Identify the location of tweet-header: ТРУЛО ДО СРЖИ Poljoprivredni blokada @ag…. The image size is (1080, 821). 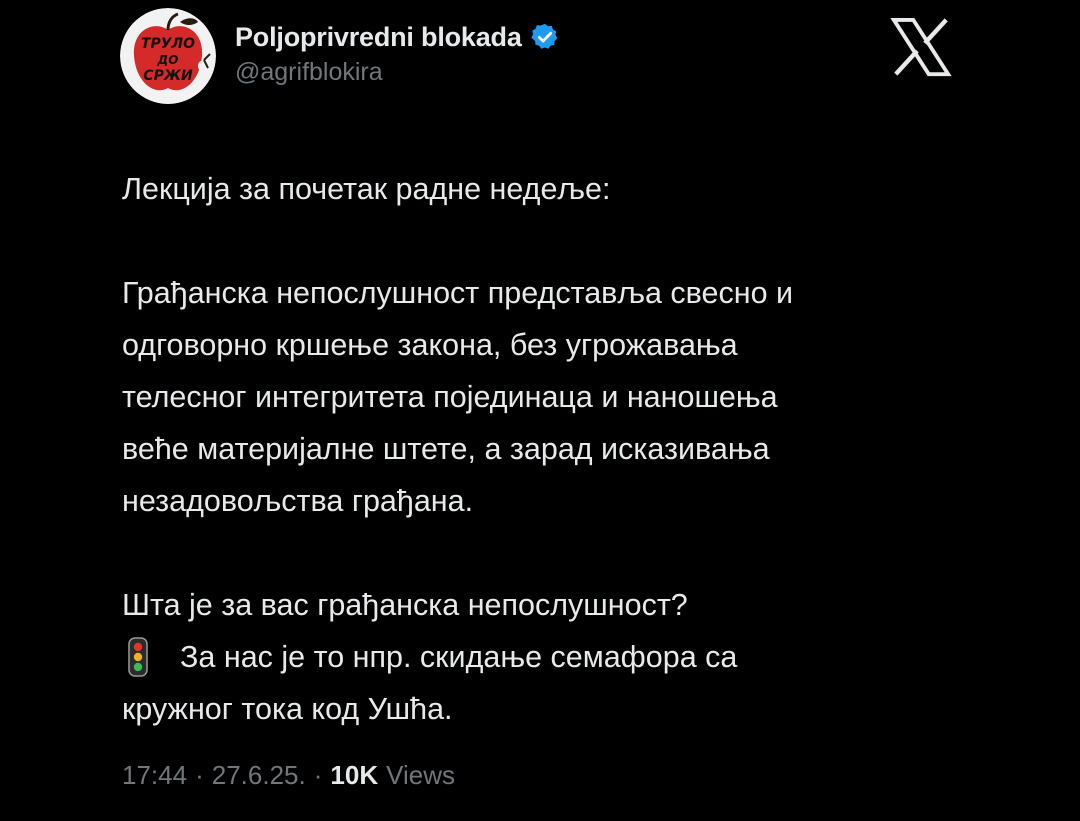
(545, 58).